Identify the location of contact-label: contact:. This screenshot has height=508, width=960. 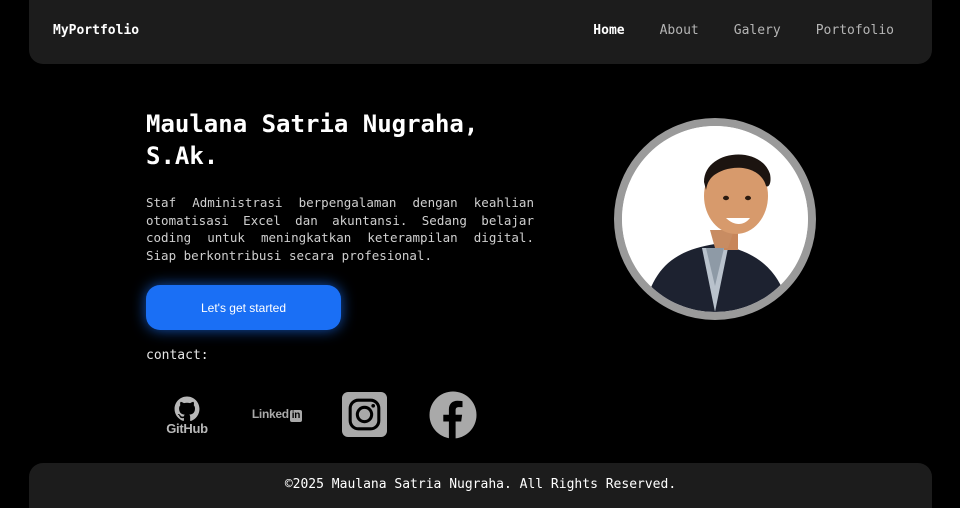
(177, 355).